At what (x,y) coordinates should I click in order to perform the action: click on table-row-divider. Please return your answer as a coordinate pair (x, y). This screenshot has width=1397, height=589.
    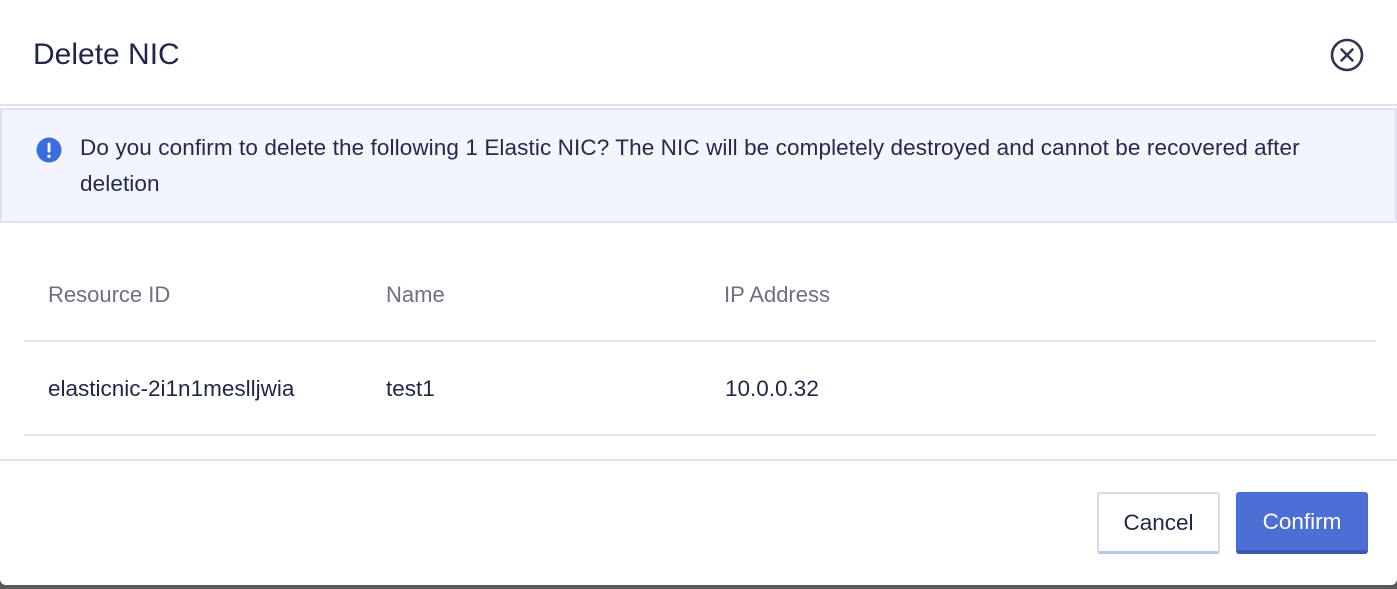
    Looking at the image, I should click on (700, 435).